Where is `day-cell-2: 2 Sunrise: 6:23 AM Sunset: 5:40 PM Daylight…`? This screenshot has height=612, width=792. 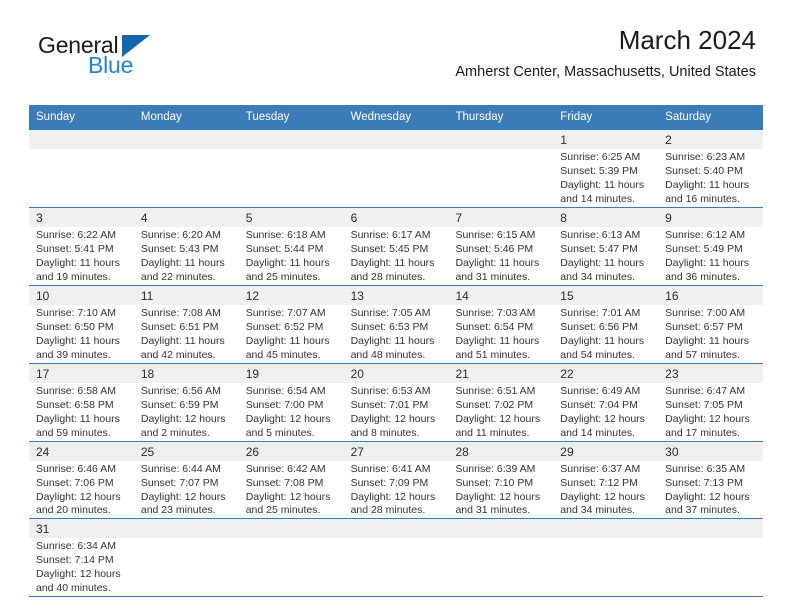 day-cell-2: 2 Sunrise: 6:23 AM Sunset: 5:40 PM Daylight… is located at coordinates (711, 168).